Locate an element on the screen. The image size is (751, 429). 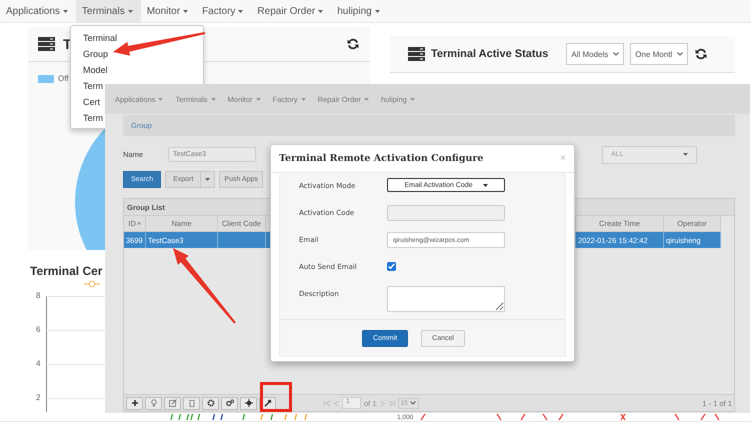
menu-item: Model is located at coordinates (89, 70).